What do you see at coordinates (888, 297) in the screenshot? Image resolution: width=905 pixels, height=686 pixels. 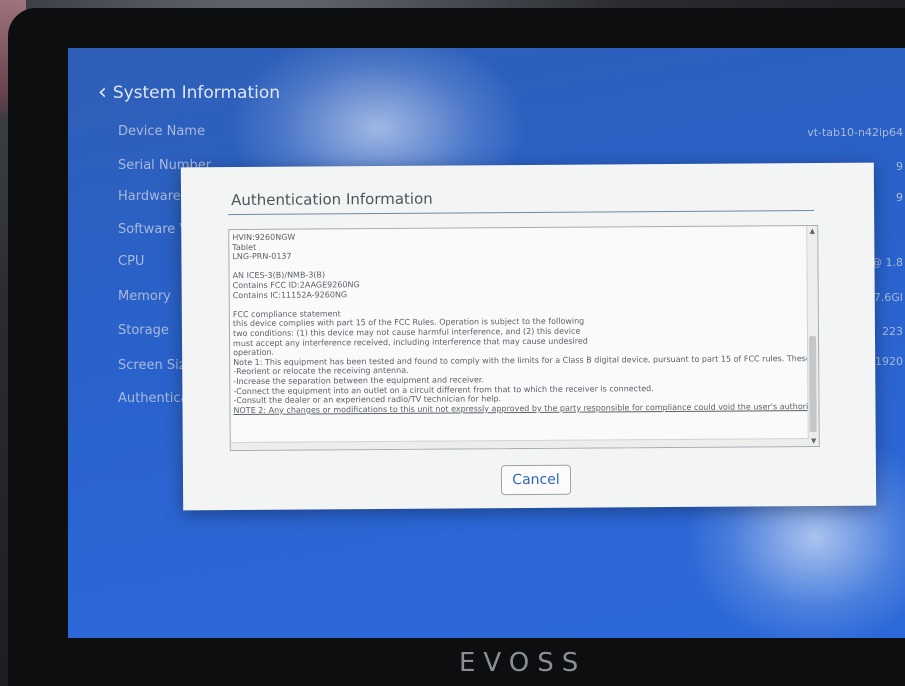 I see `row-value-memory: 7.6GI` at bounding box center [888, 297].